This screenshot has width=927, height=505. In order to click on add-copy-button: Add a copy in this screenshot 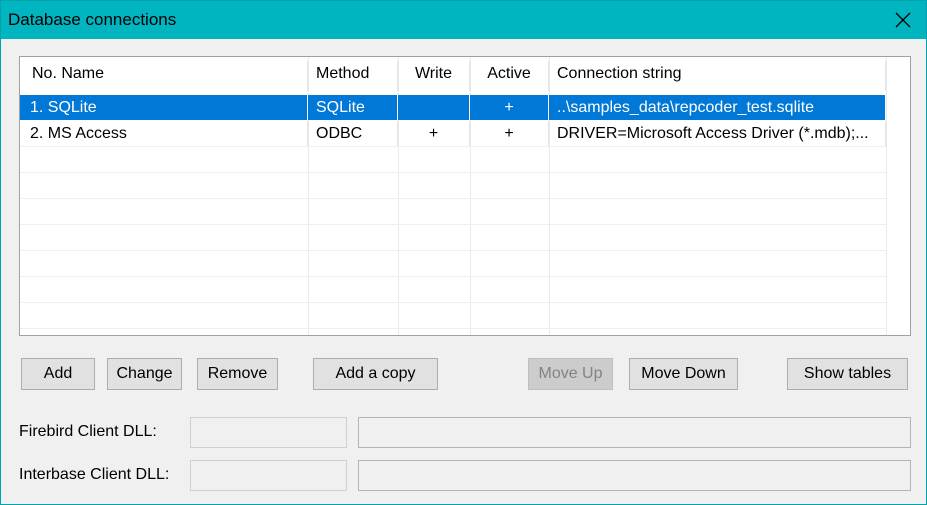, I will do `click(375, 374)`.